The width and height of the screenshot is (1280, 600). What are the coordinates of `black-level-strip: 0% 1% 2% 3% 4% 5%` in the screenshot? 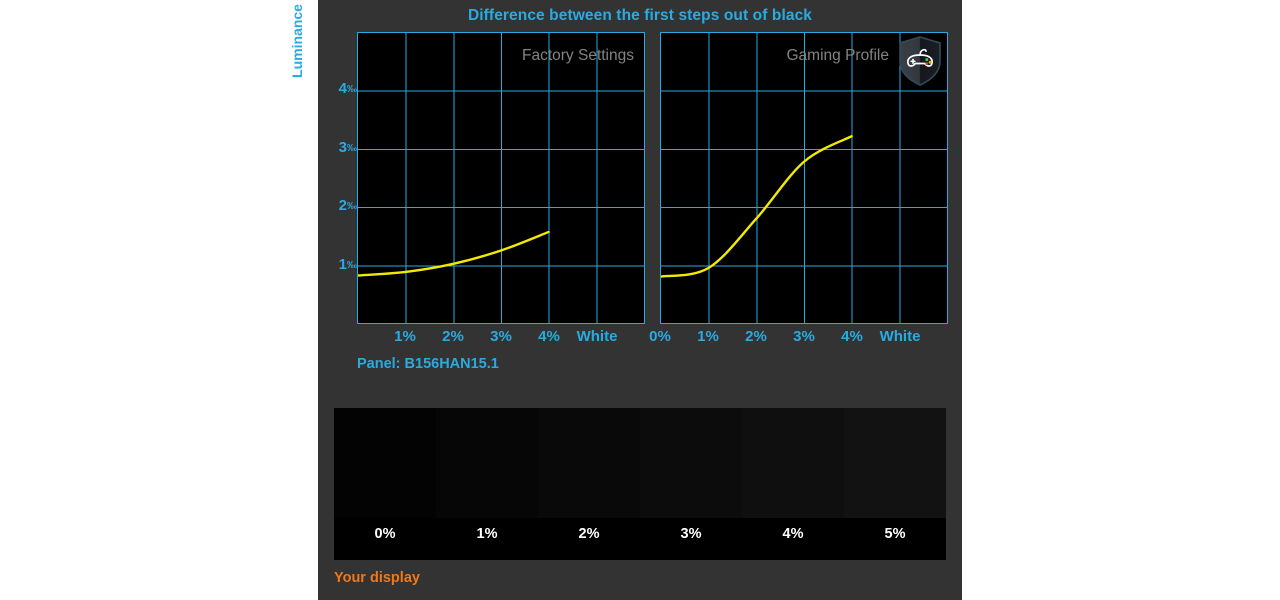 It's located at (640, 484).